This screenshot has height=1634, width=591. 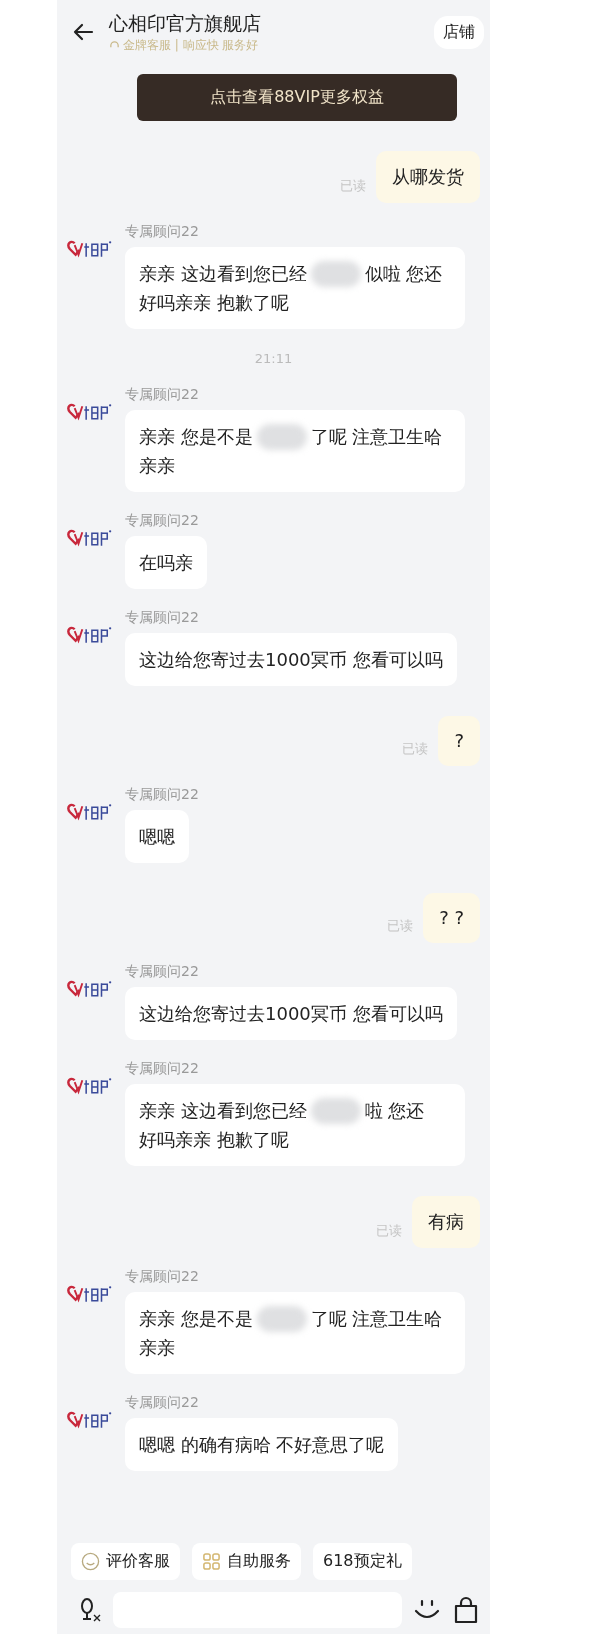 What do you see at coordinates (297, 97) in the screenshot?
I see `vip-banner: 点击查看88VIP更多权益` at bounding box center [297, 97].